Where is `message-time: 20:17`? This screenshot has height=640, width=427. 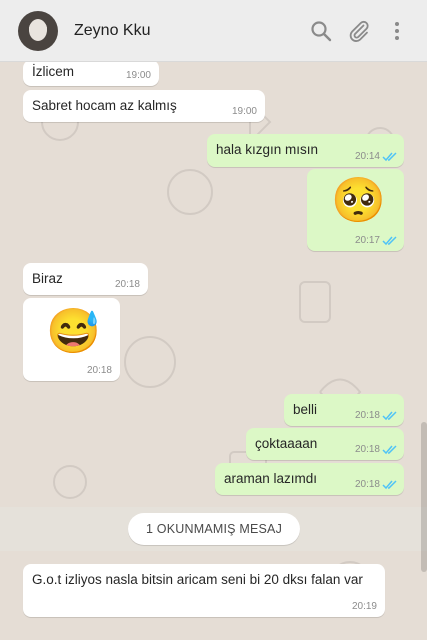 message-time: 20:17 is located at coordinates (367, 240).